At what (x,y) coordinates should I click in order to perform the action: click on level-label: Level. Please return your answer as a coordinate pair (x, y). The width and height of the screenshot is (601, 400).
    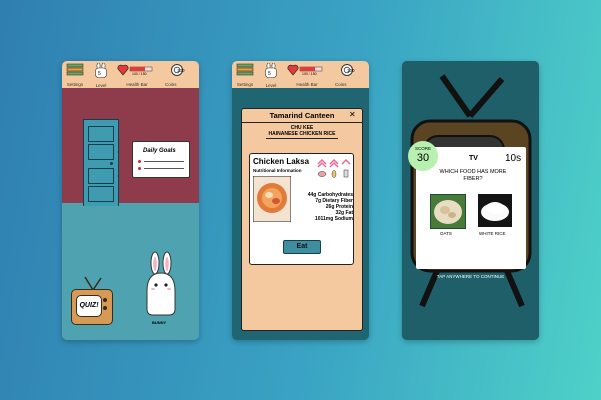
    Looking at the image, I should click on (271, 85).